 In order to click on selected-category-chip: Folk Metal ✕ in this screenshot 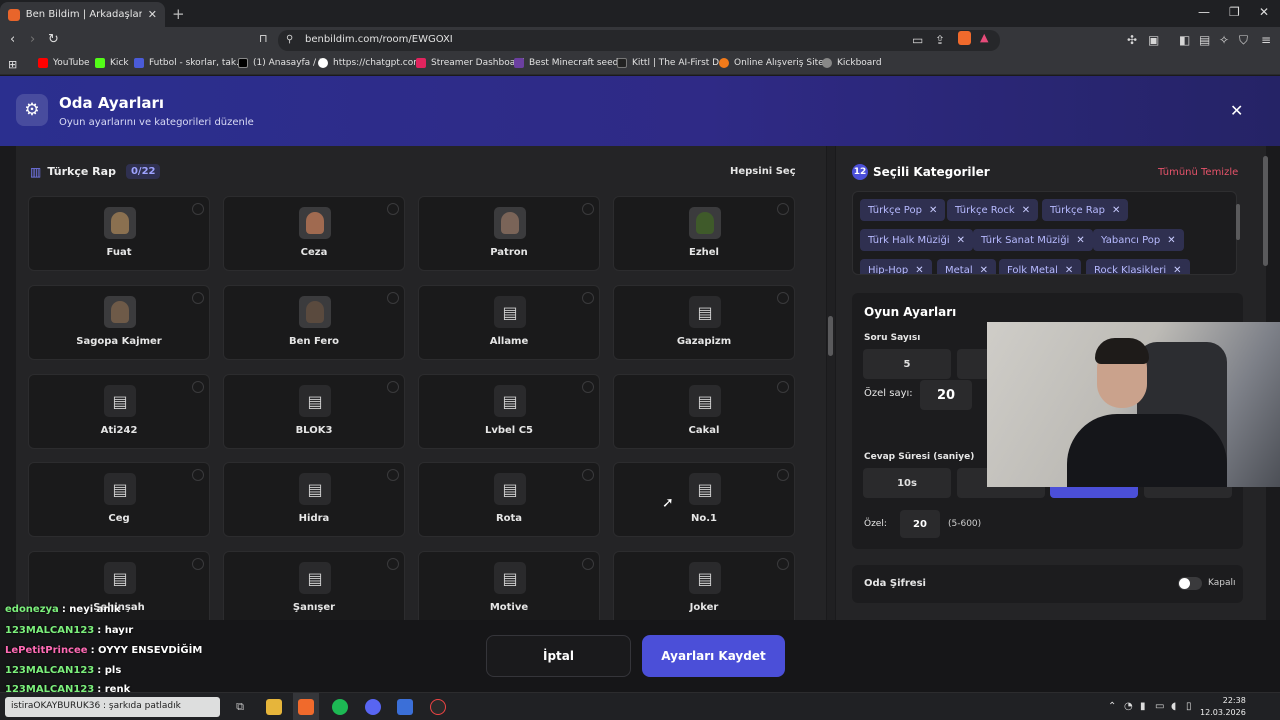, I will do `click(1040, 267)`.